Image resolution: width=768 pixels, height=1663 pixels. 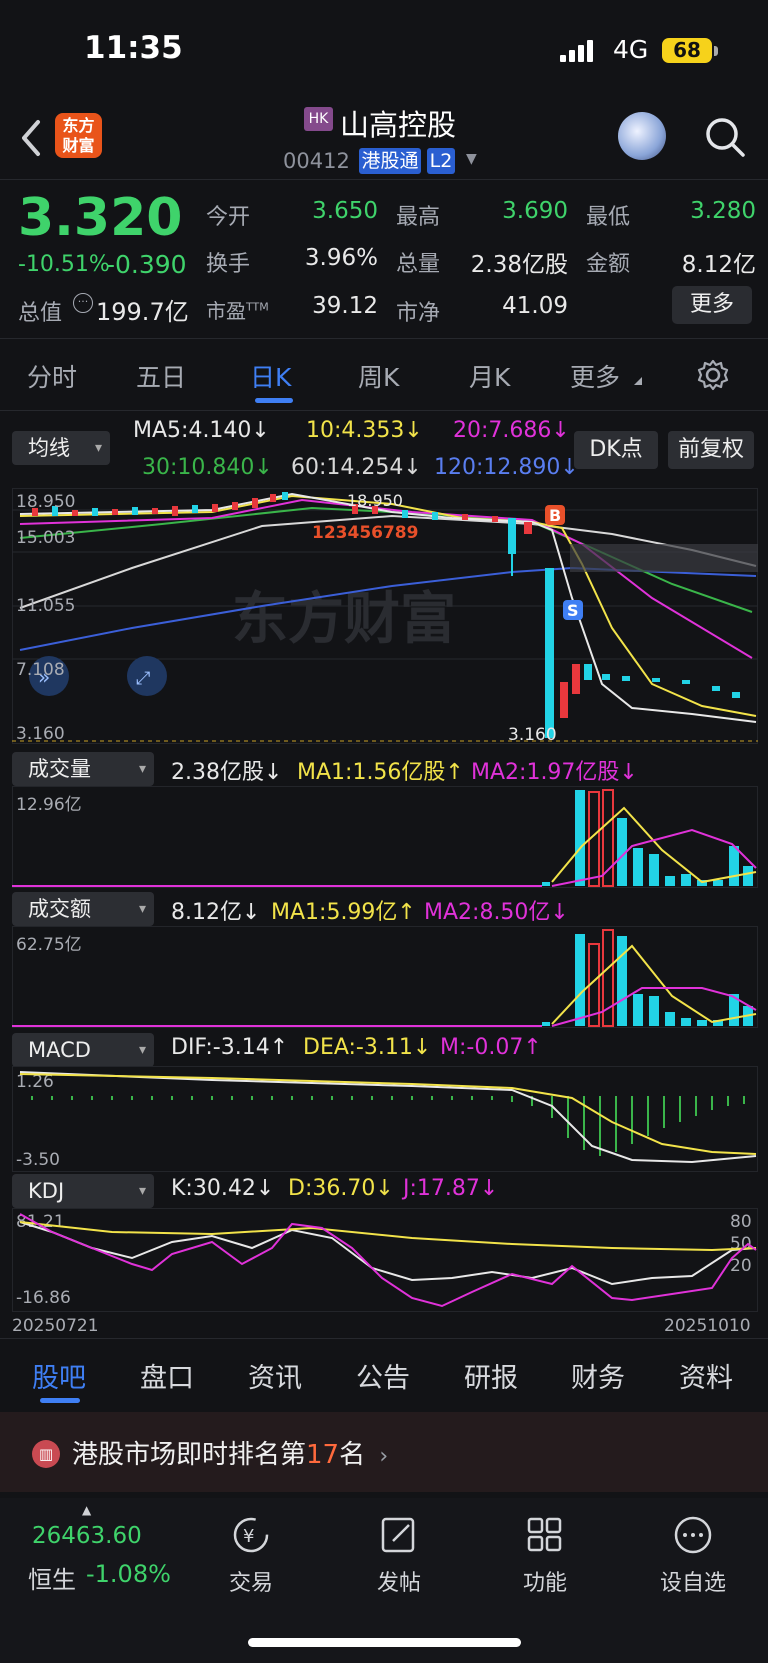 What do you see at coordinates (598, 1375) in the screenshot?
I see `tab-financials: 财务` at bounding box center [598, 1375].